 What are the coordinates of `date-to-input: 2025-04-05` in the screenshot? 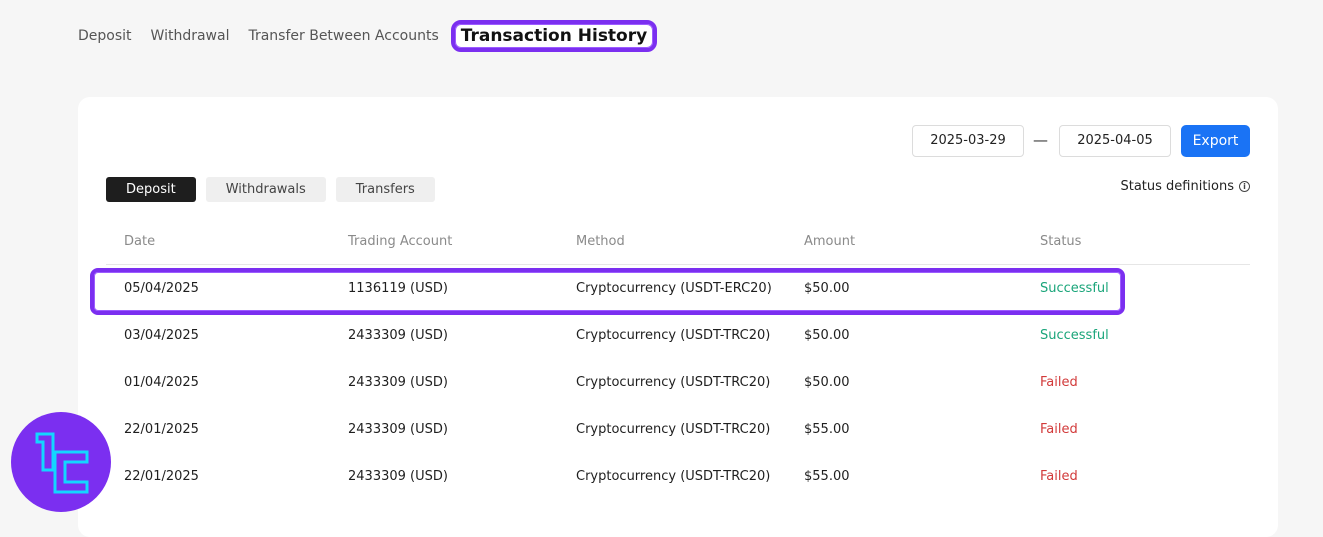 It's located at (1115, 141).